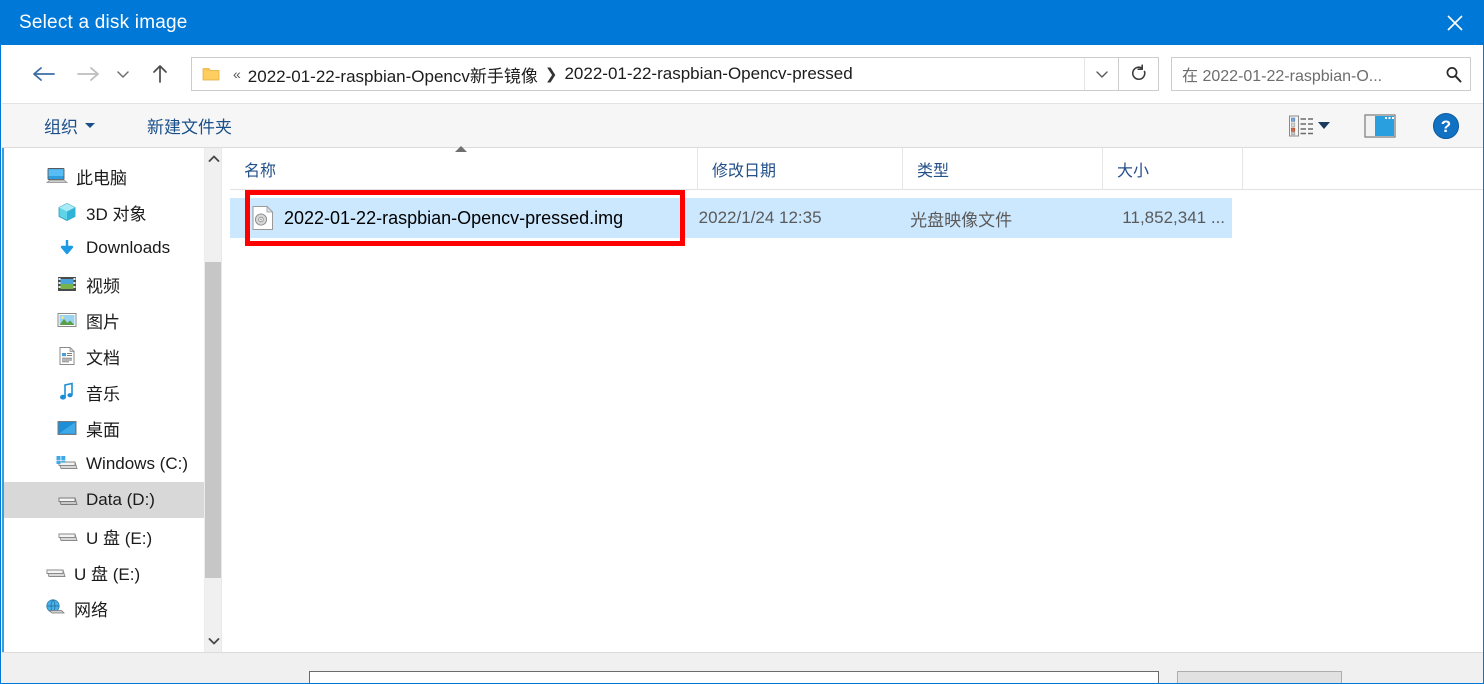 The height and width of the screenshot is (684, 1484). I want to click on breadcrumb-item-0: 2022-01-22-raspbian-Opencv新手镜像, so click(393, 74).